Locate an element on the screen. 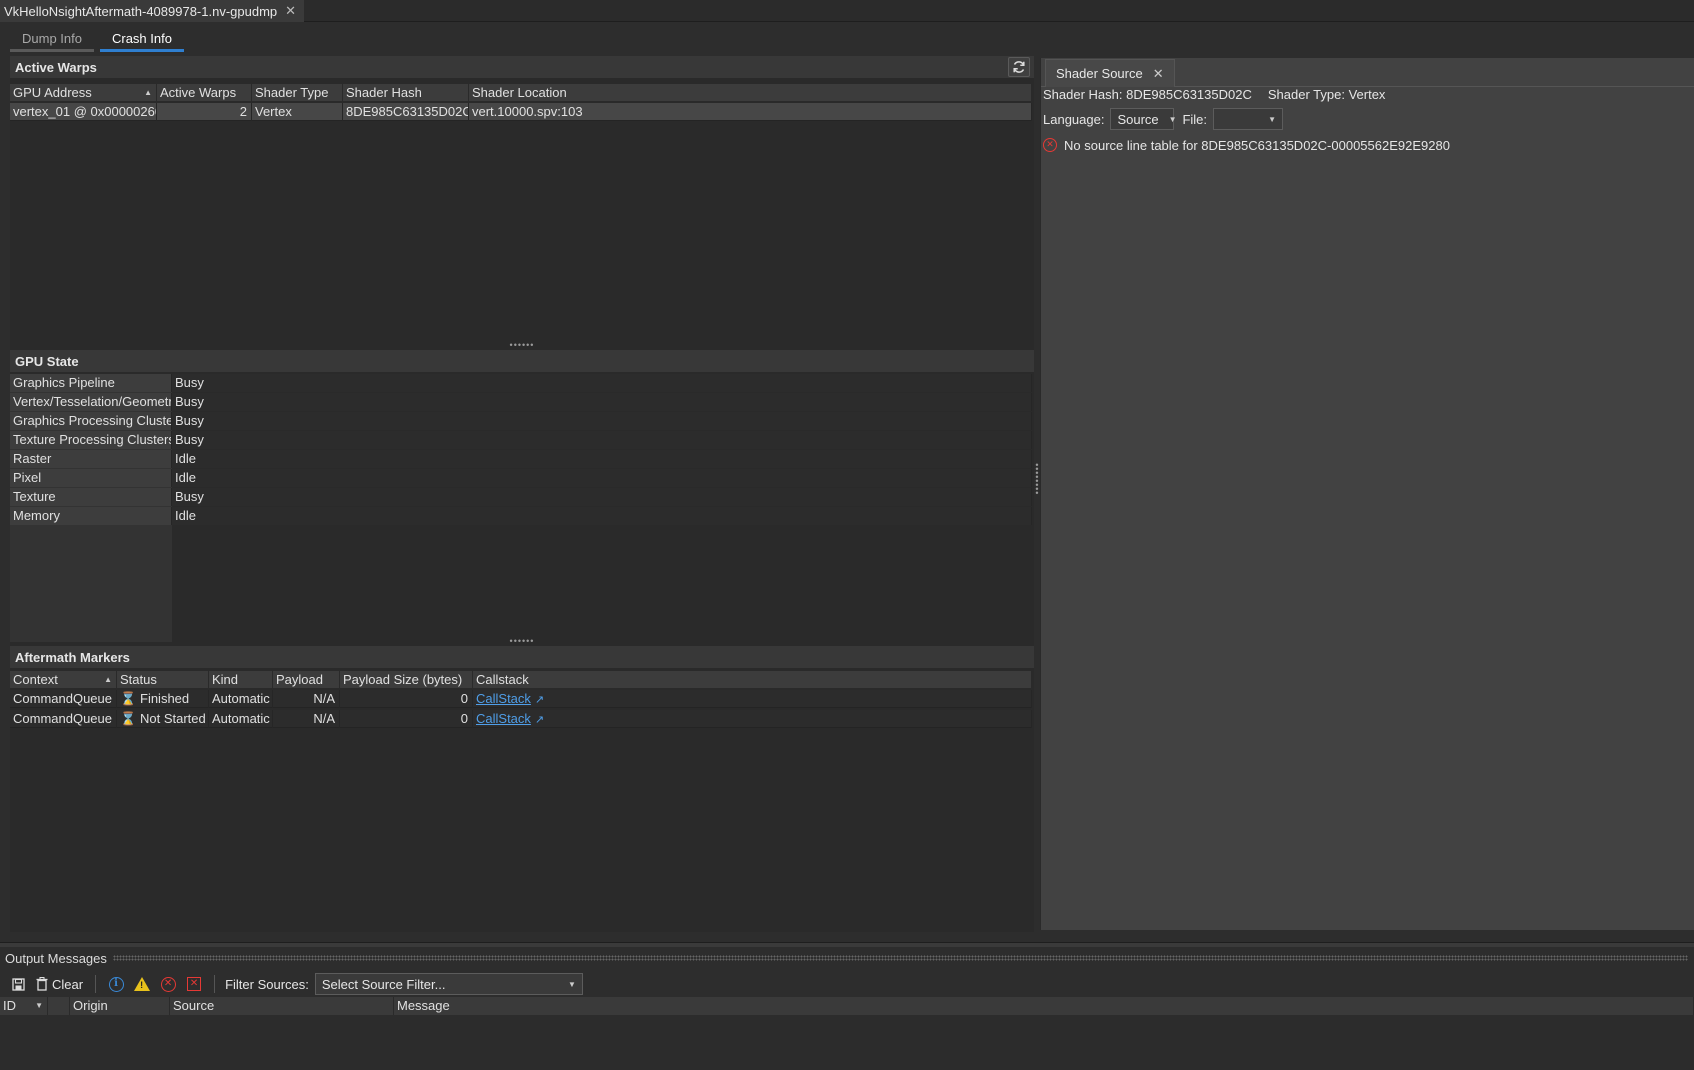 This screenshot has height=1070, width=1694. column-header-origin: Origin is located at coordinates (120, 1006).